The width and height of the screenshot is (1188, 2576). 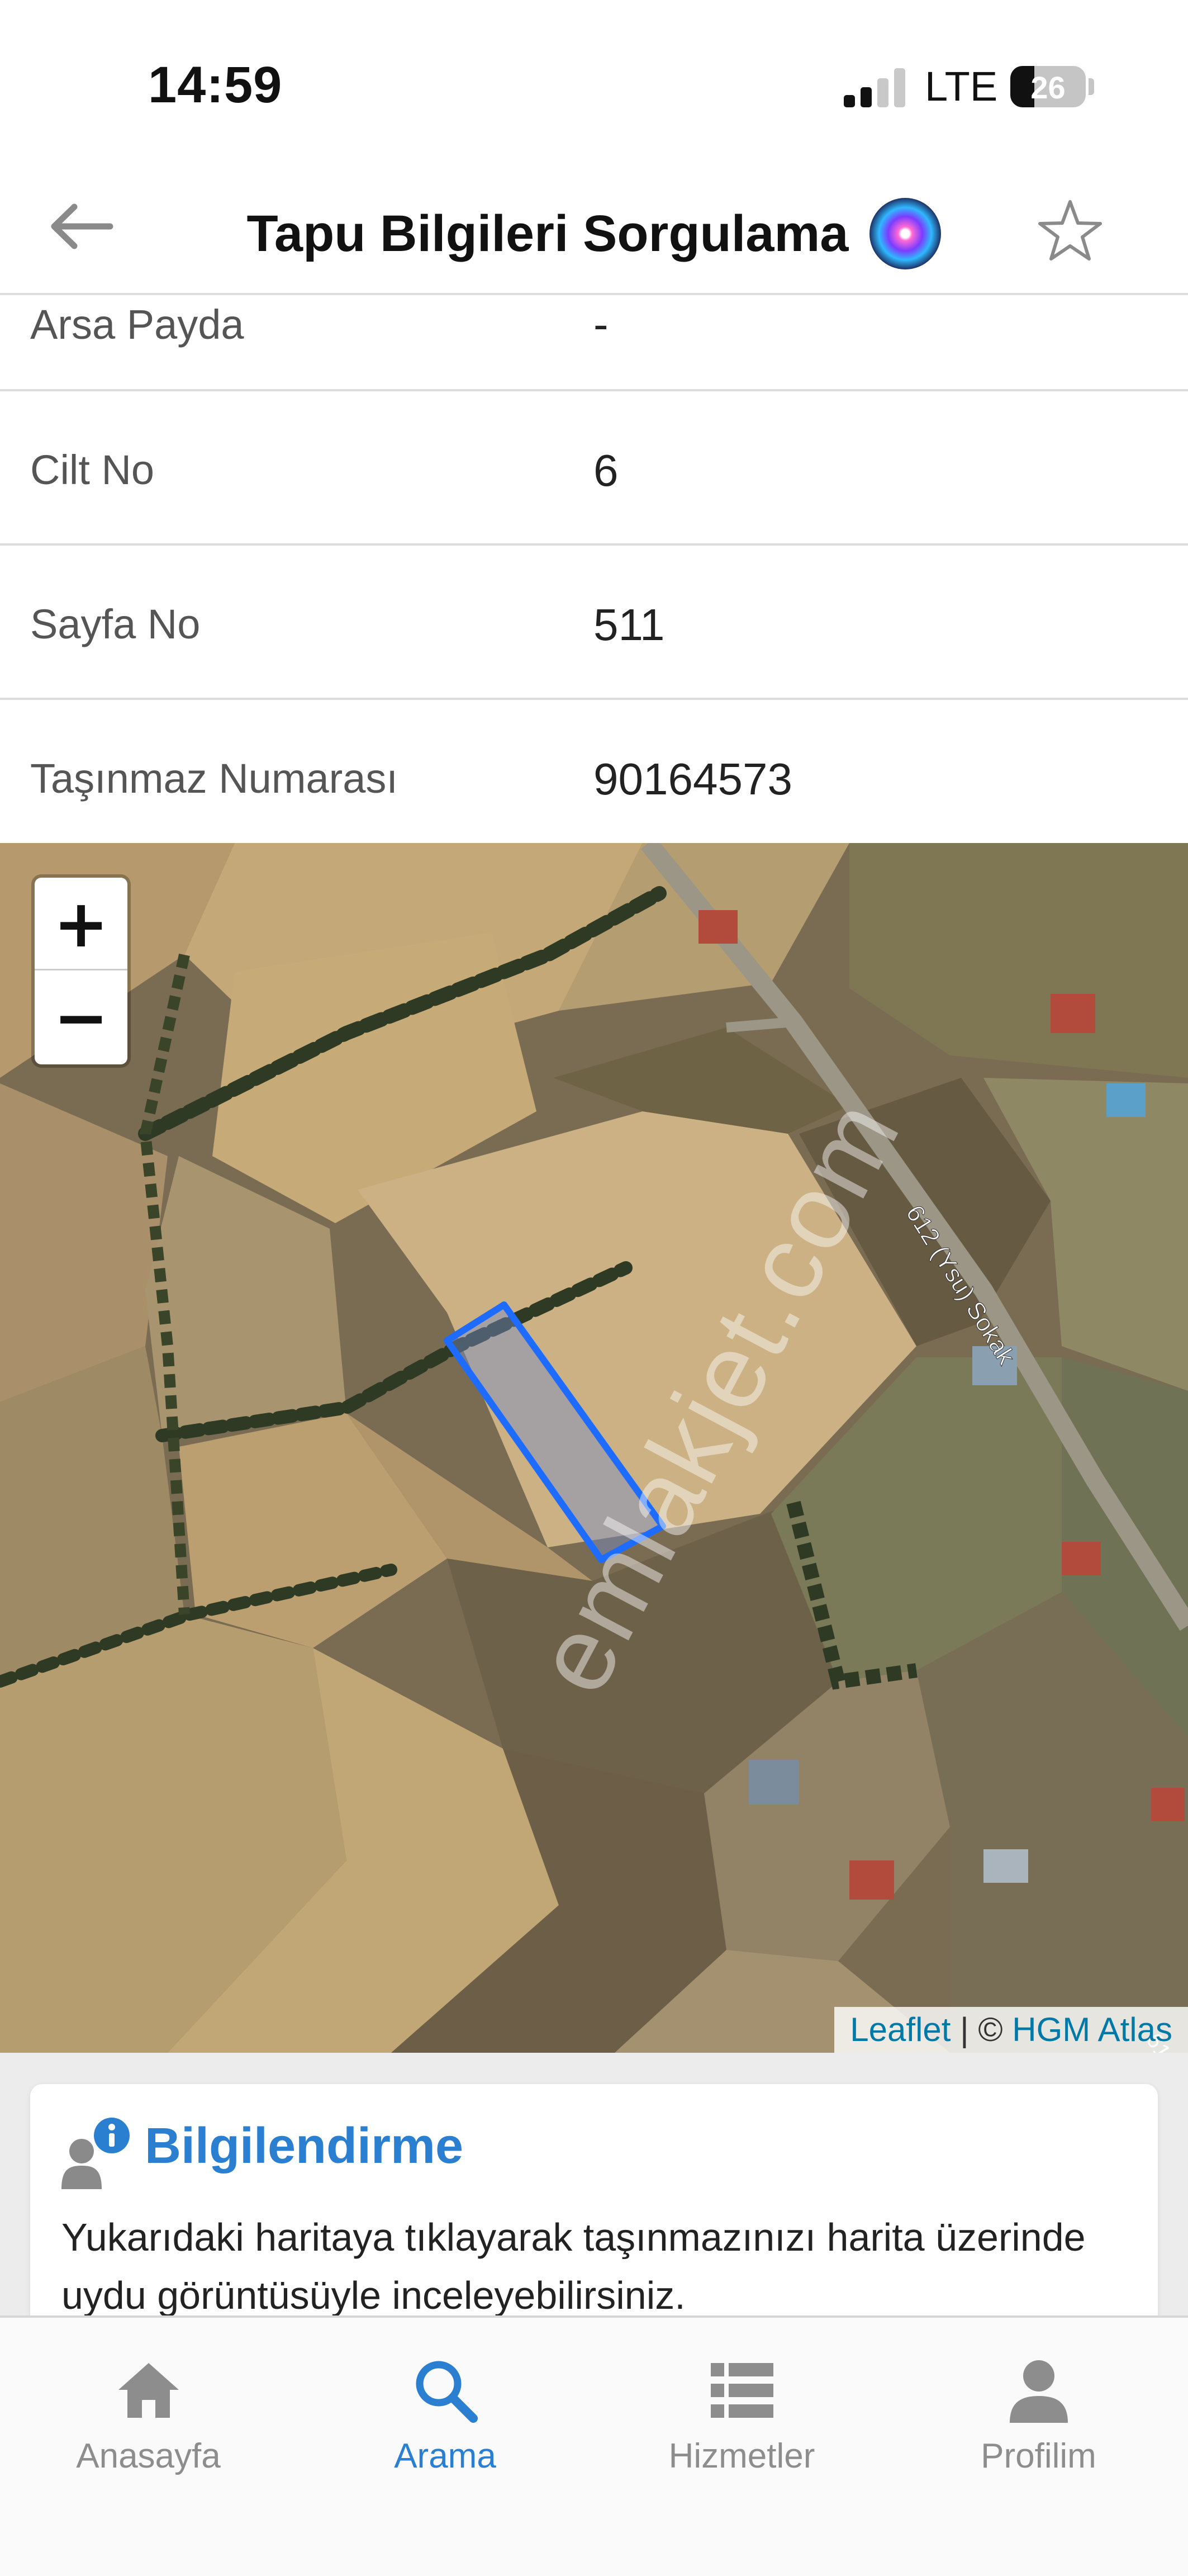 I want to click on status-bar: 14:59 LTE 26, so click(x=594, y=84).